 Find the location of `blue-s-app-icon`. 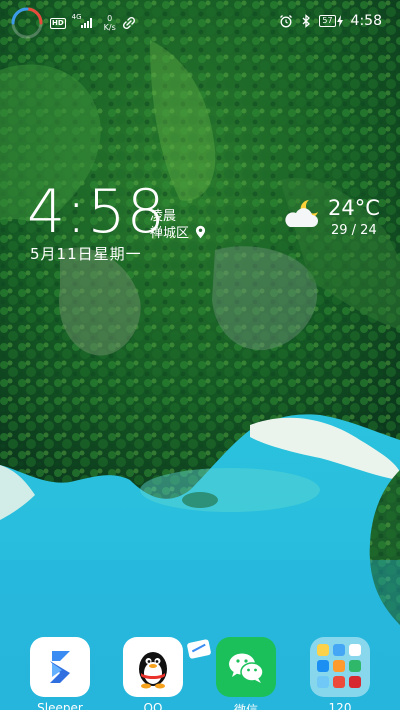

blue-s-app-icon is located at coordinates (60, 667).